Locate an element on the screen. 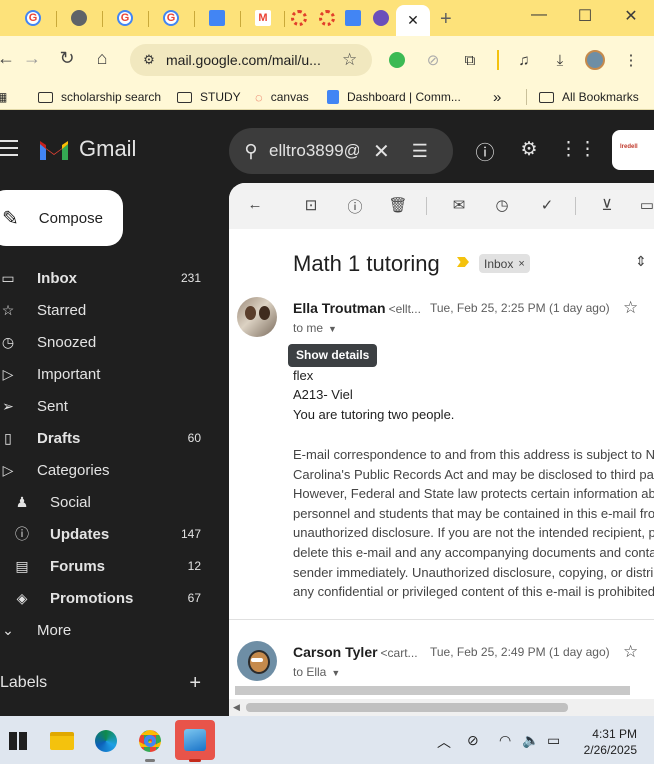 This screenshot has height=764, width=654. recipient-details-toggle: to me ▼ is located at coordinates (315, 328).